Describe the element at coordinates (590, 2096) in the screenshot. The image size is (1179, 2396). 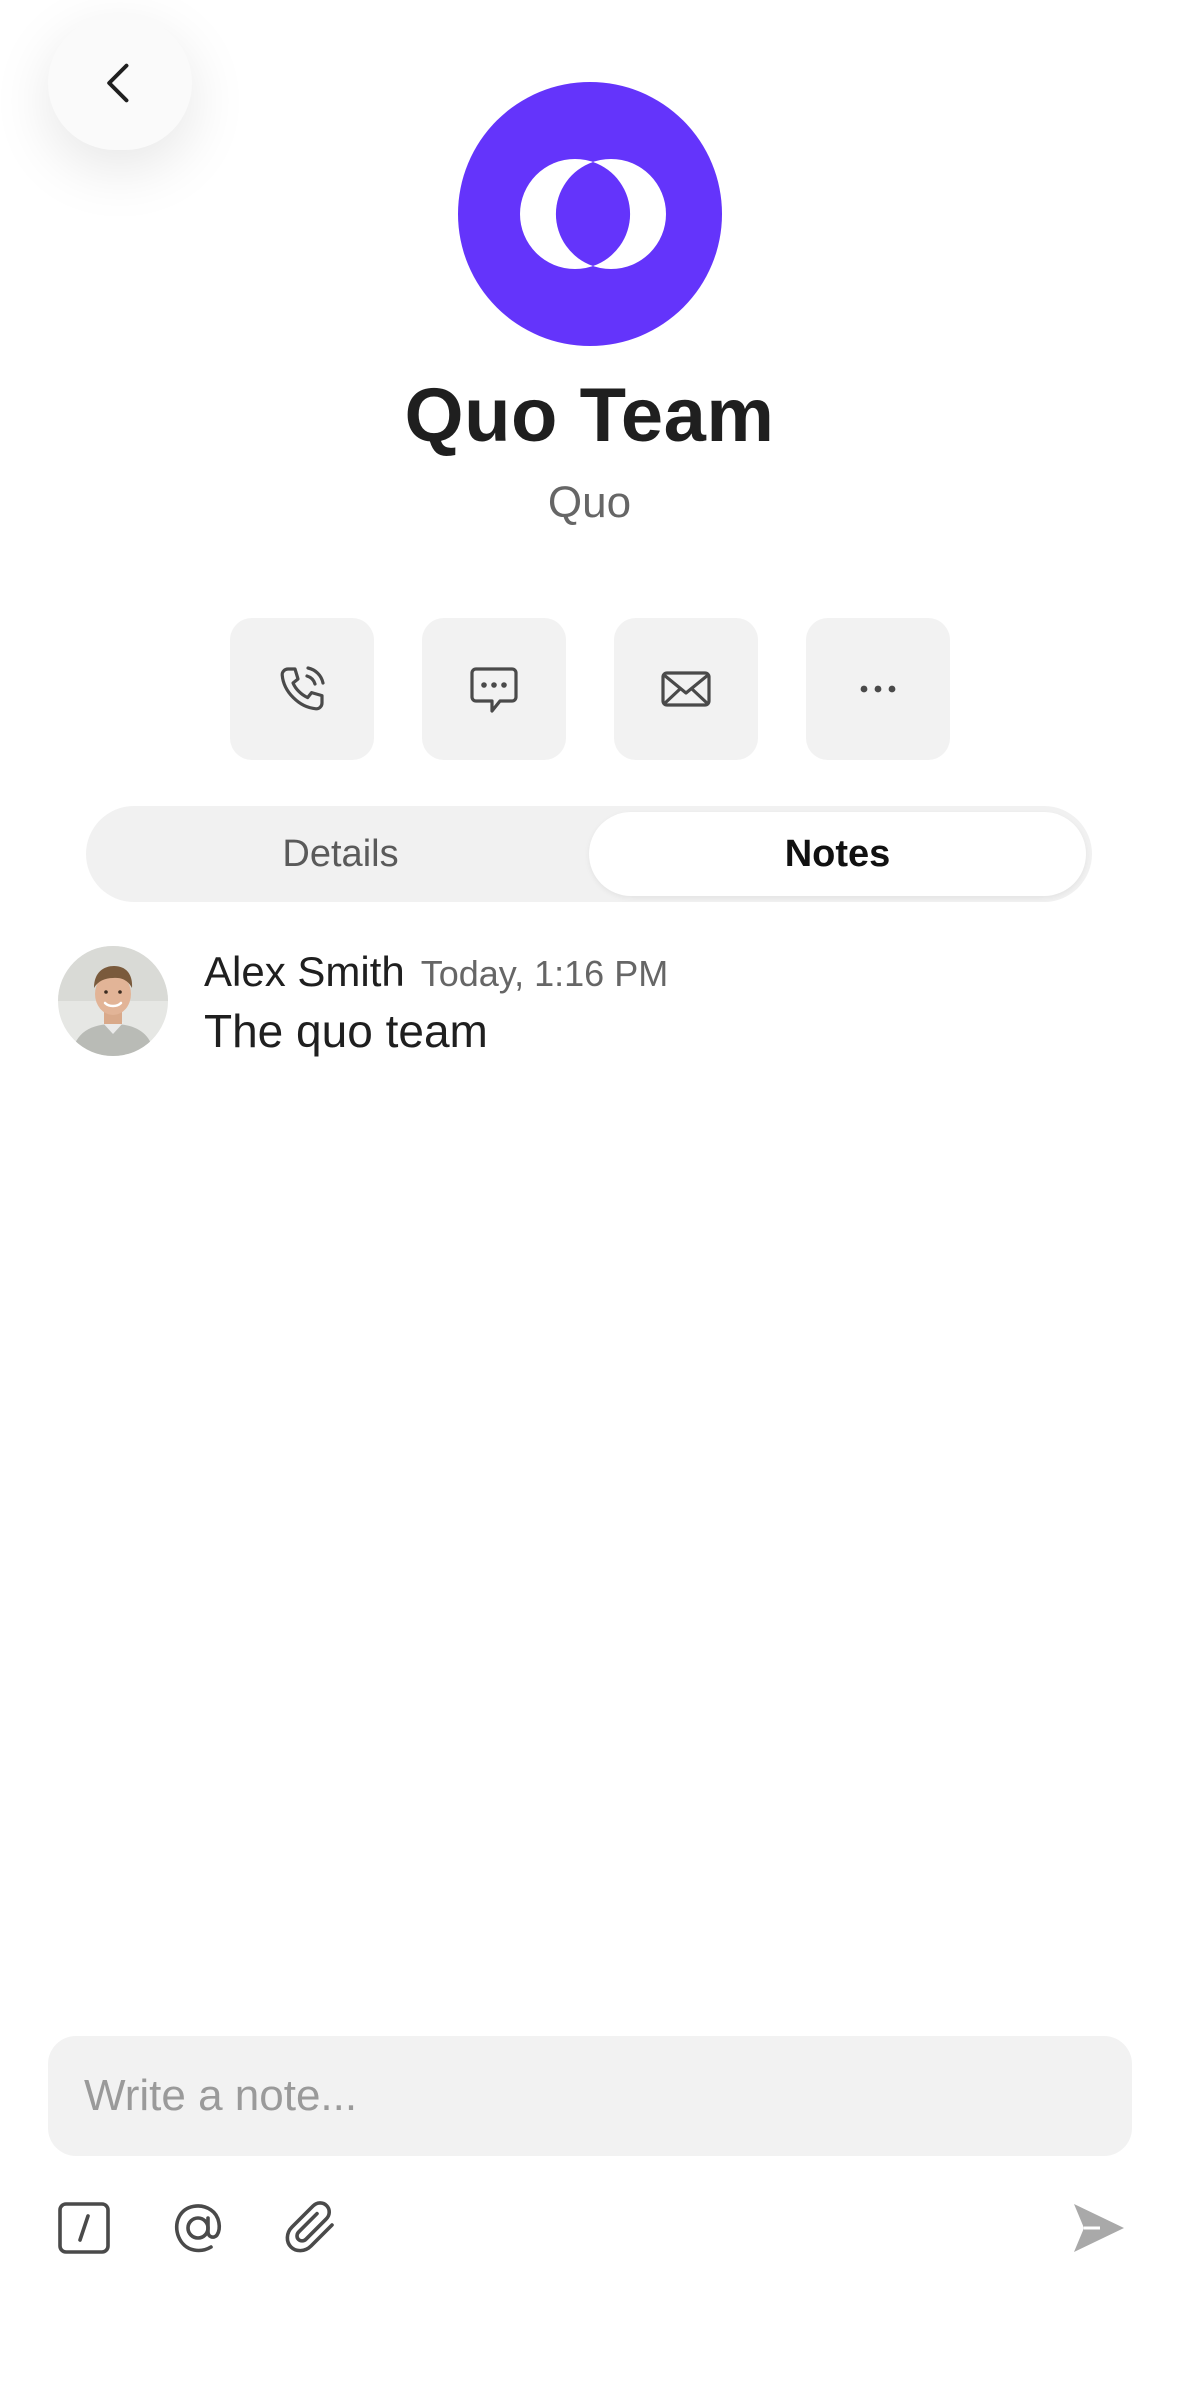
I see `note-input` at that location.